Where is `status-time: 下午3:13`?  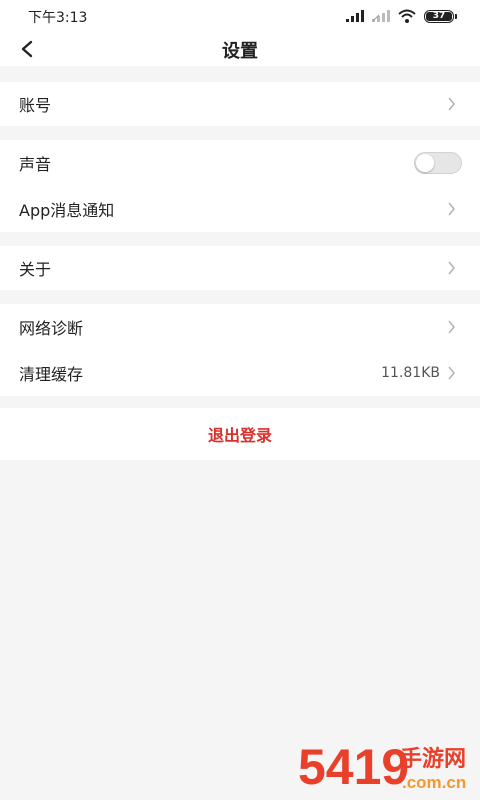
status-time: 下午3:13 is located at coordinates (58, 18).